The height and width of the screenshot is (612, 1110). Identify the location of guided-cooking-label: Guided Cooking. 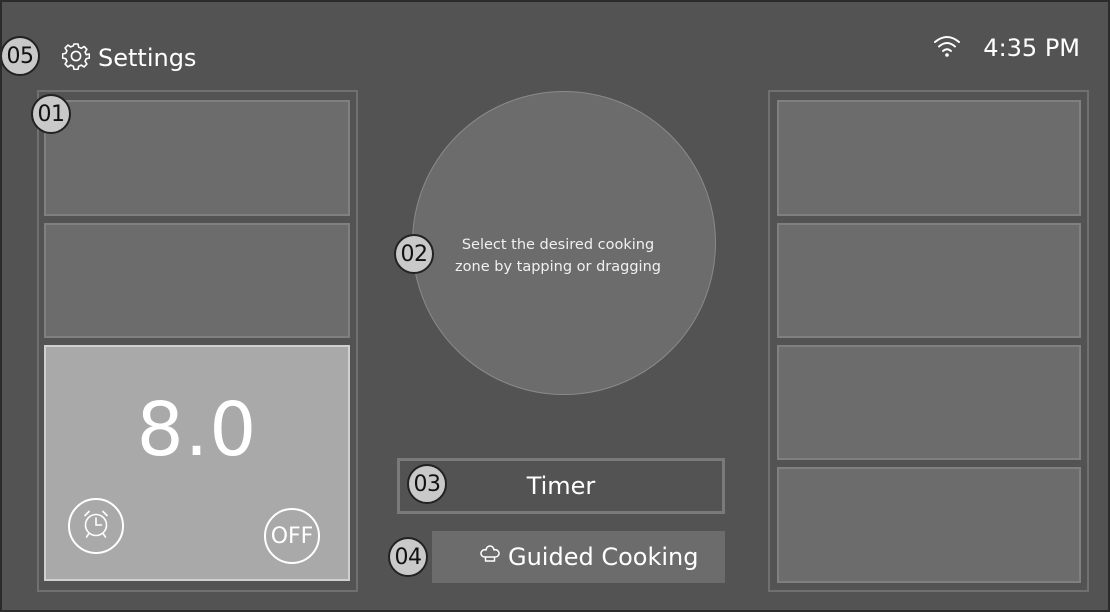
(603, 557).